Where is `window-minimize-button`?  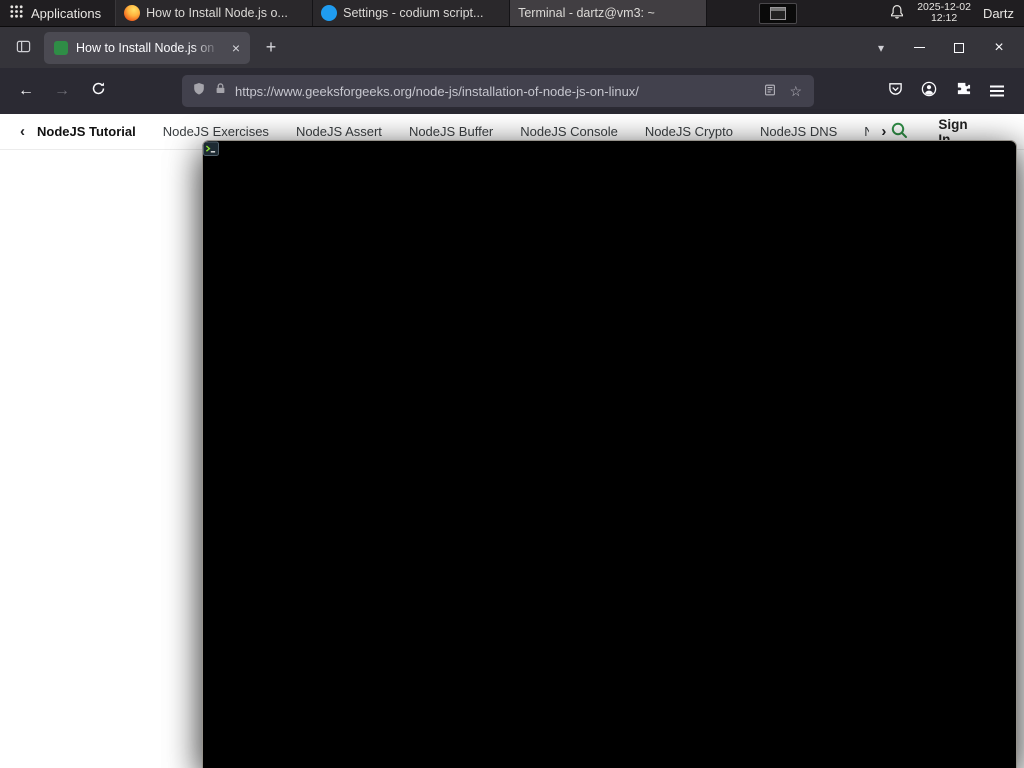 window-minimize-button is located at coordinates (919, 47).